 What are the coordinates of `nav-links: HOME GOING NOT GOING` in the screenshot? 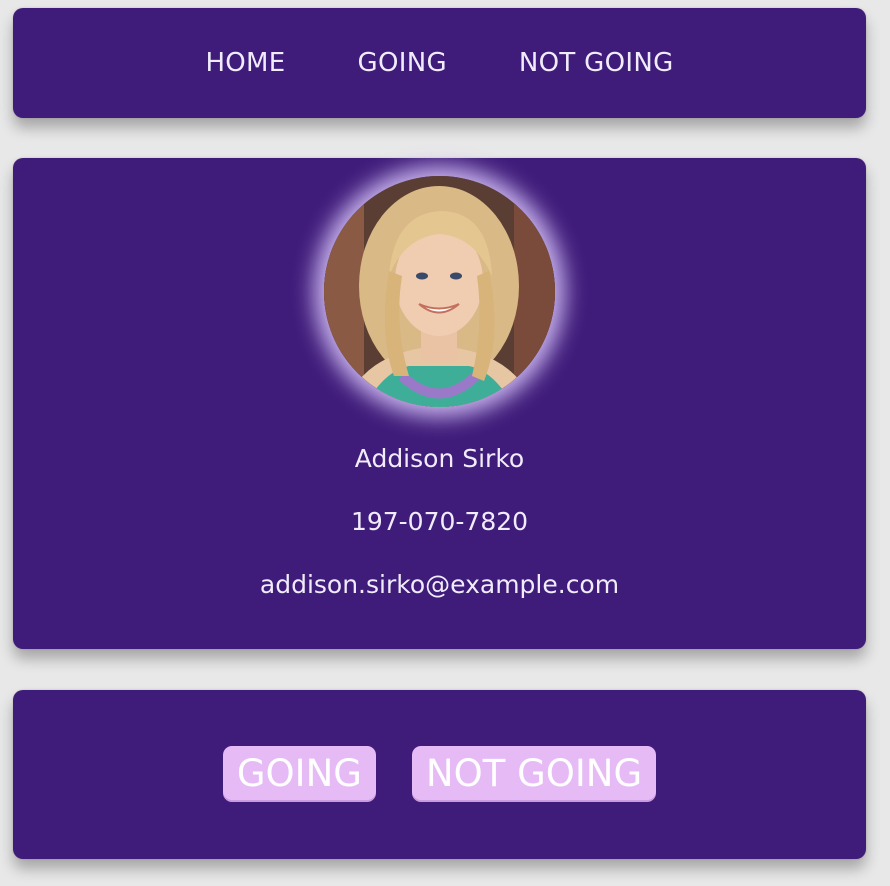 It's located at (439, 63).